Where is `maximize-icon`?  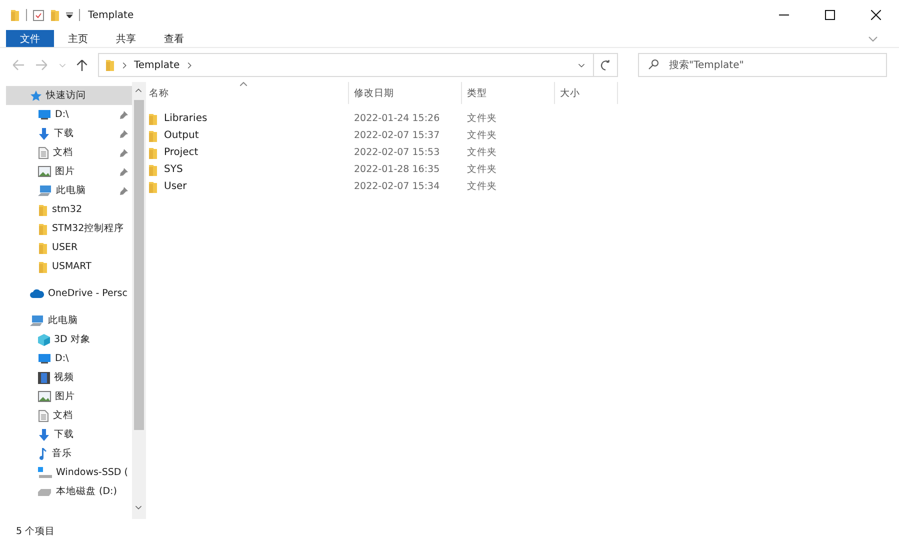 maximize-icon is located at coordinates (830, 15).